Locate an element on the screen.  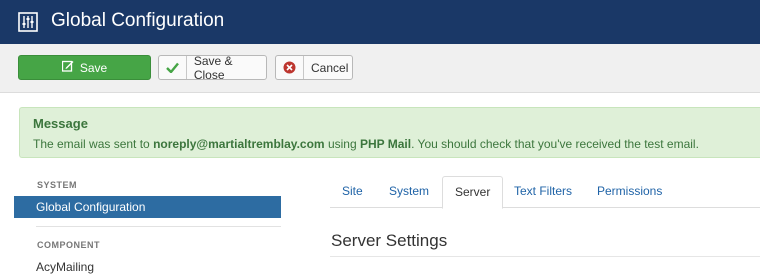
save-close-button: Save & Close is located at coordinates (212, 67).